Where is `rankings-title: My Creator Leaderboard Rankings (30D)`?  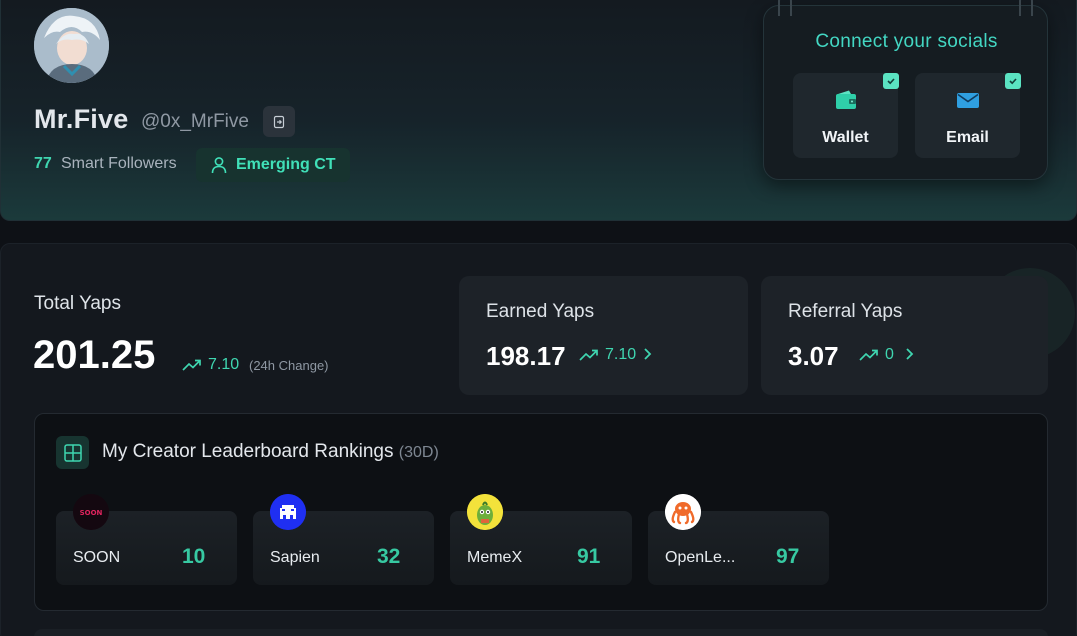 rankings-title: My Creator Leaderboard Rankings (30D) is located at coordinates (270, 452).